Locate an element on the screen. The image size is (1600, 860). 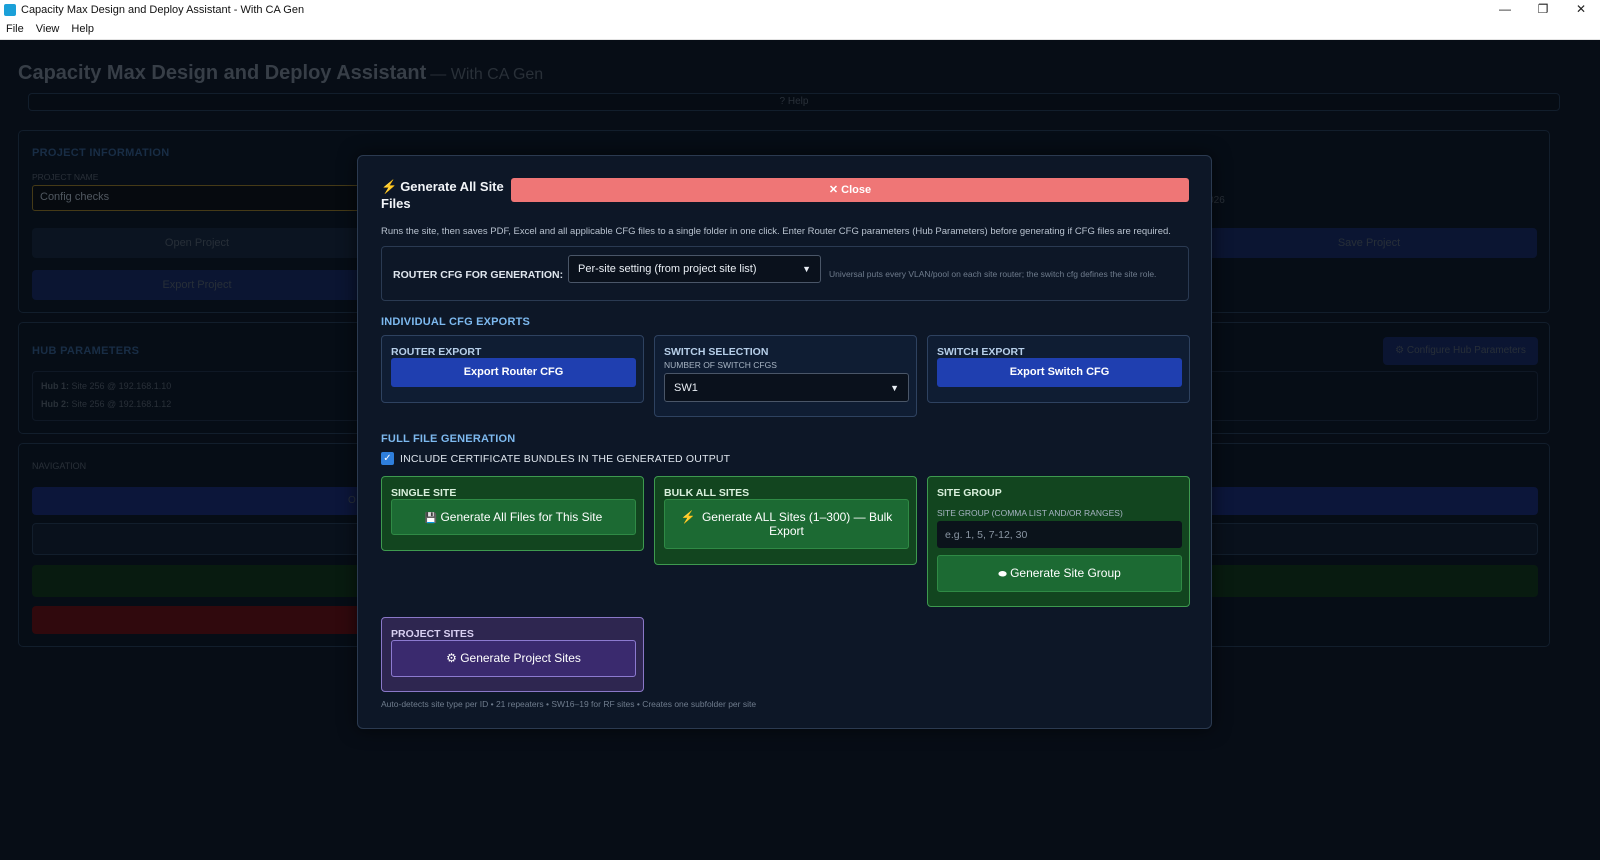
menu-view: View is located at coordinates (48, 29).